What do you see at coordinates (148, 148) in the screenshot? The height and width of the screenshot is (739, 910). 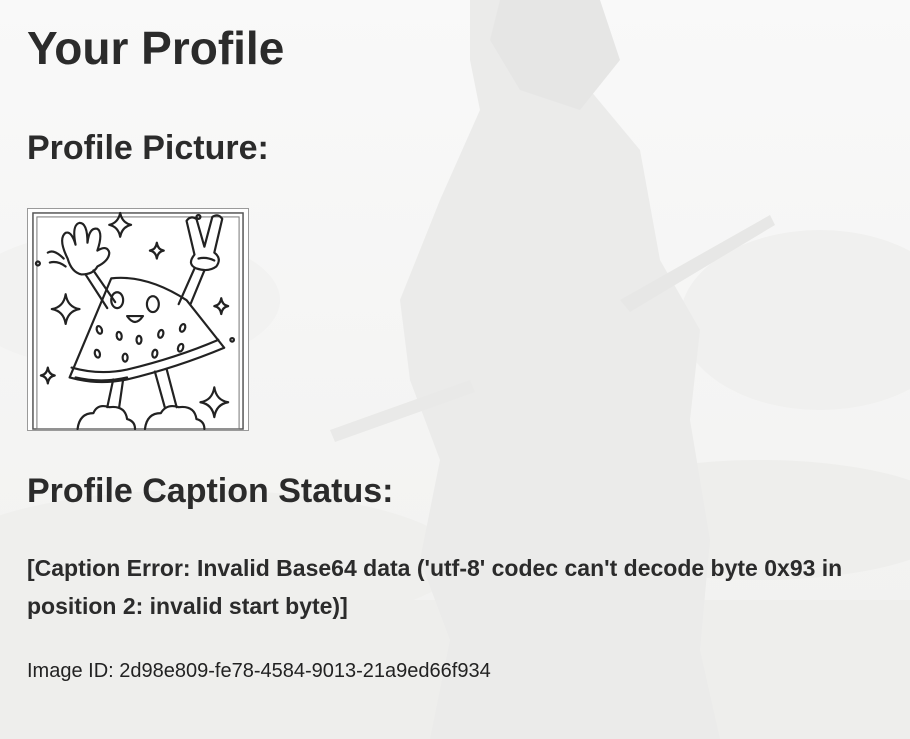 I see `profile-picture-heading: Profile Picture:` at bounding box center [148, 148].